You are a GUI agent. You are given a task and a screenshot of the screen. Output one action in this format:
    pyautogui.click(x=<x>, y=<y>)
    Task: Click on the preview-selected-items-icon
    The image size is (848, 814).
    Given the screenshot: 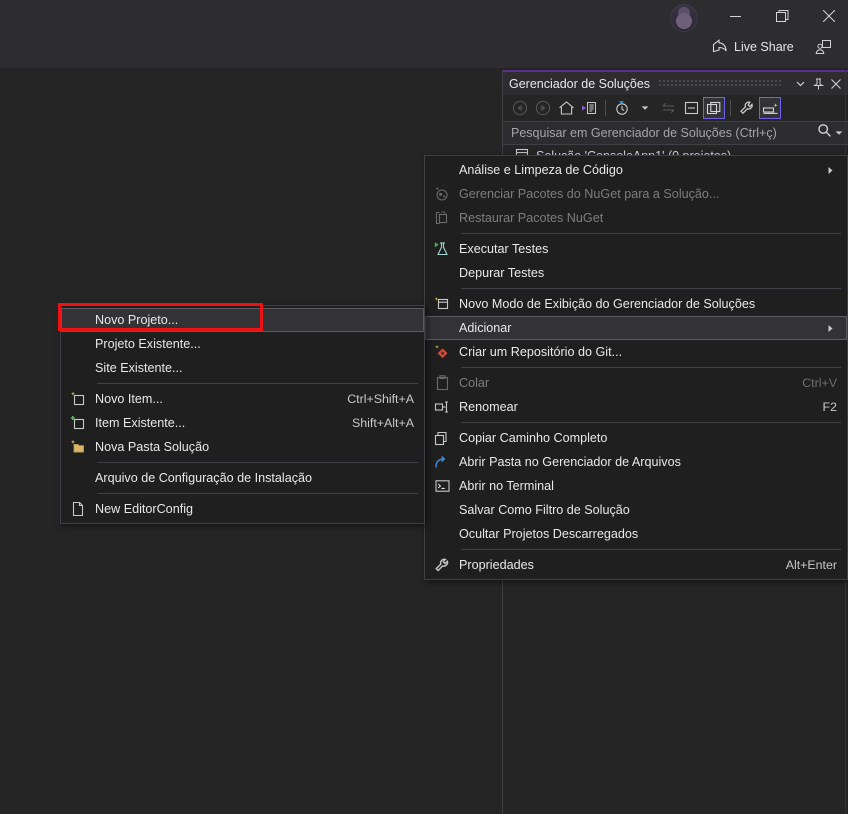 What is the action you would take?
    pyautogui.click(x=770, y=108)
    